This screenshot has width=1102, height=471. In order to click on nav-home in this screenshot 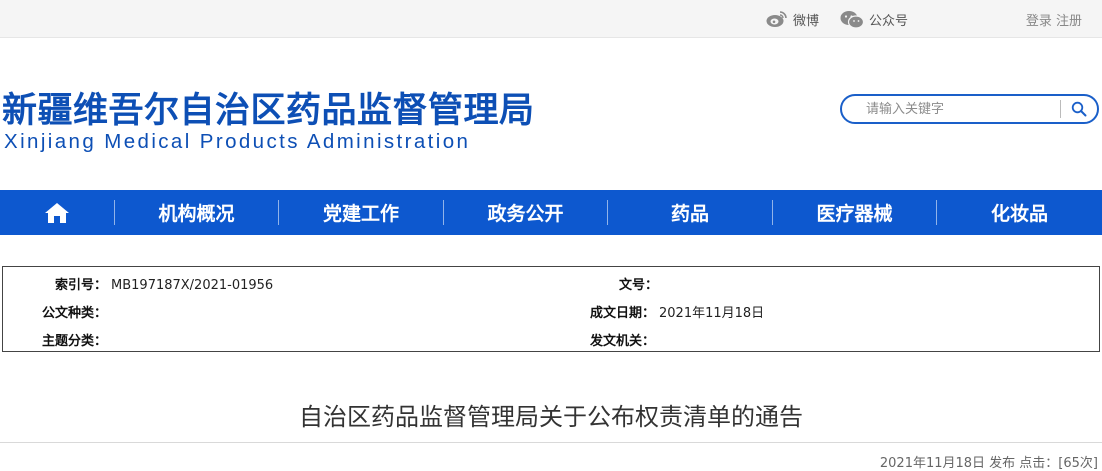, I will do `click(57, 212)`.